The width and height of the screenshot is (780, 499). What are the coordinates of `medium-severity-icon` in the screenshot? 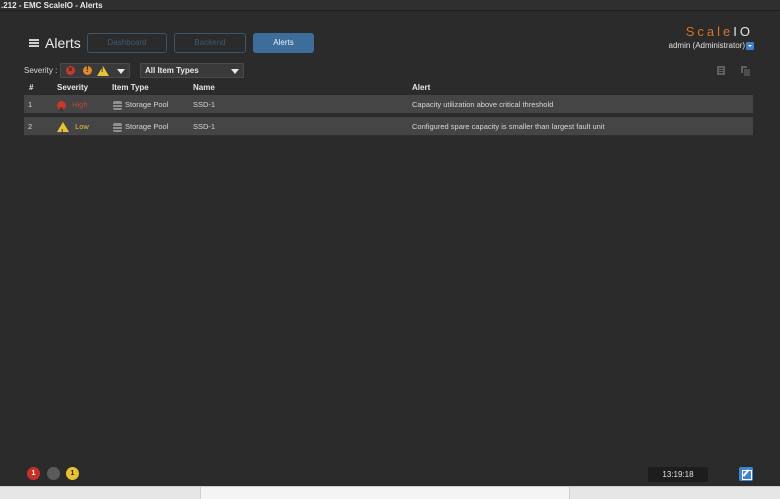 It's located at (87, 70).